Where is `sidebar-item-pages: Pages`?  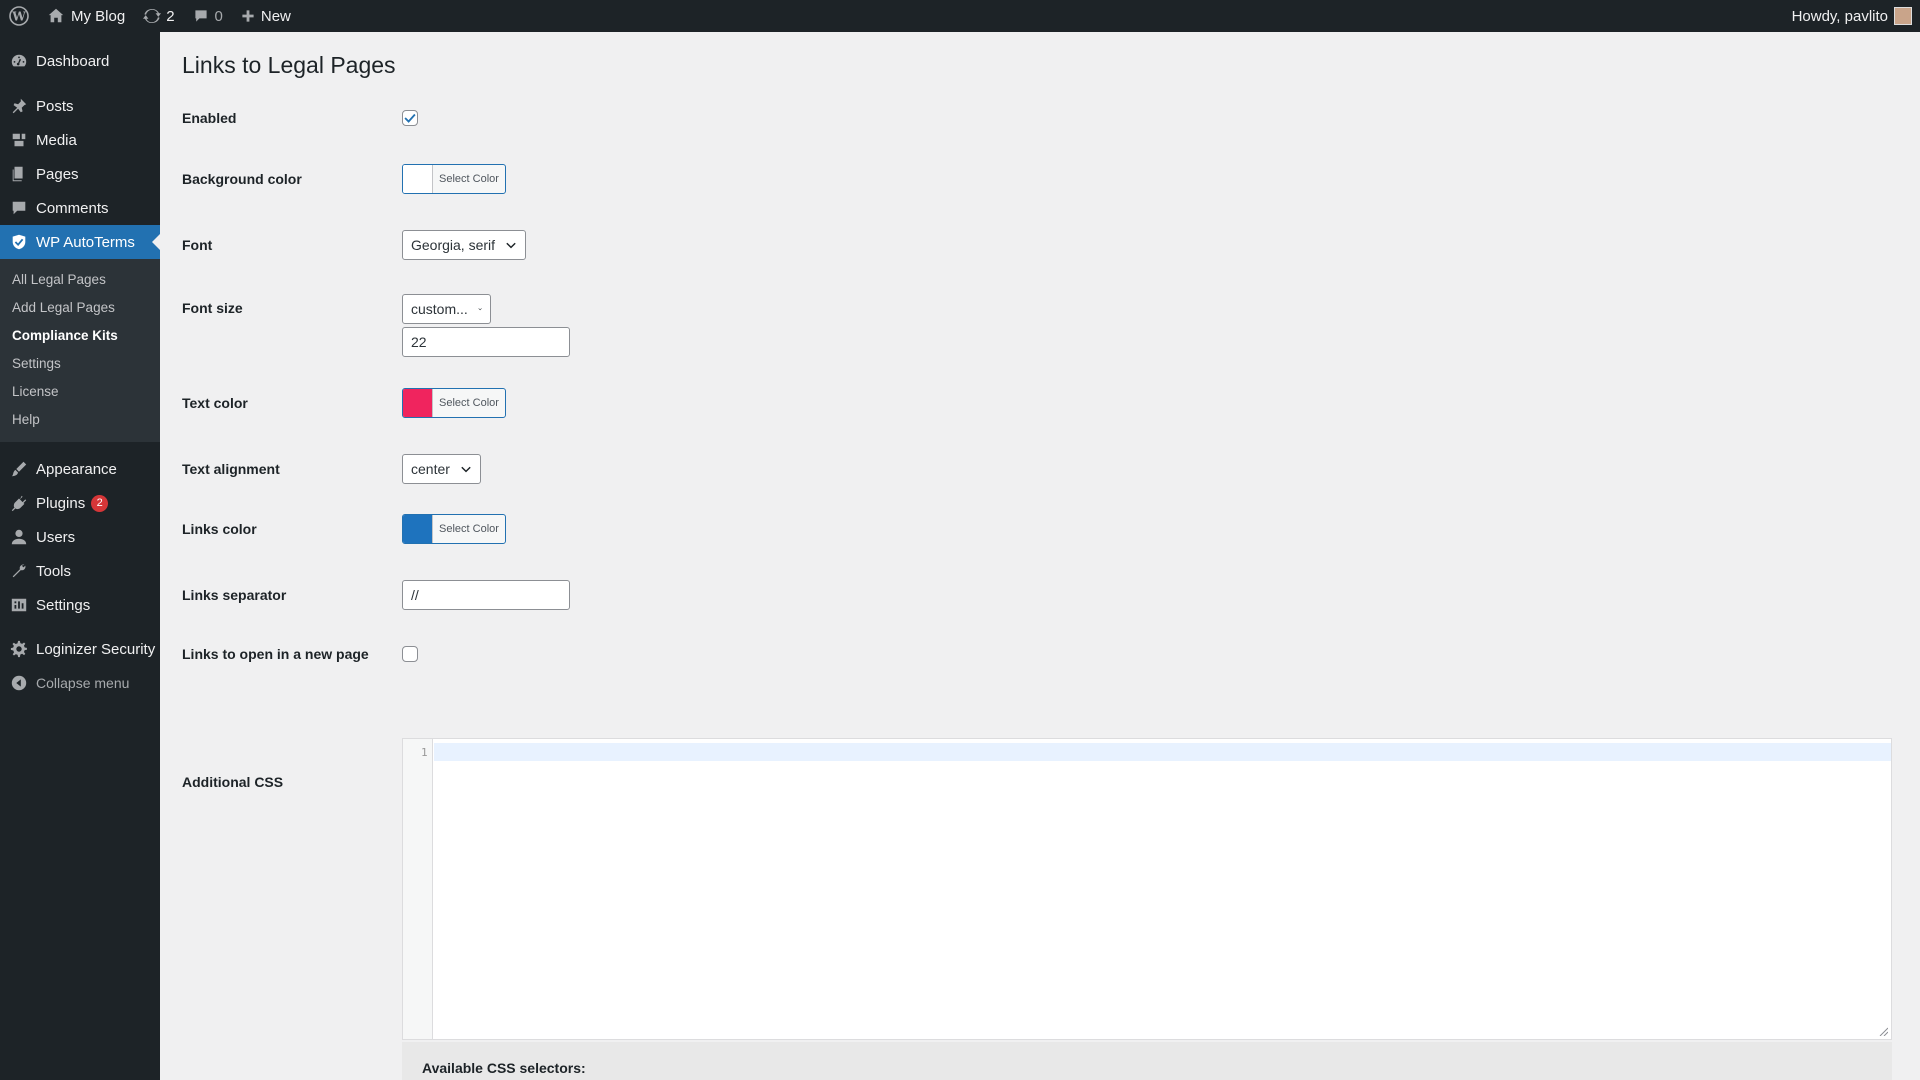 sidebar-item-pages: Pages is located at coordinates (80, 174).